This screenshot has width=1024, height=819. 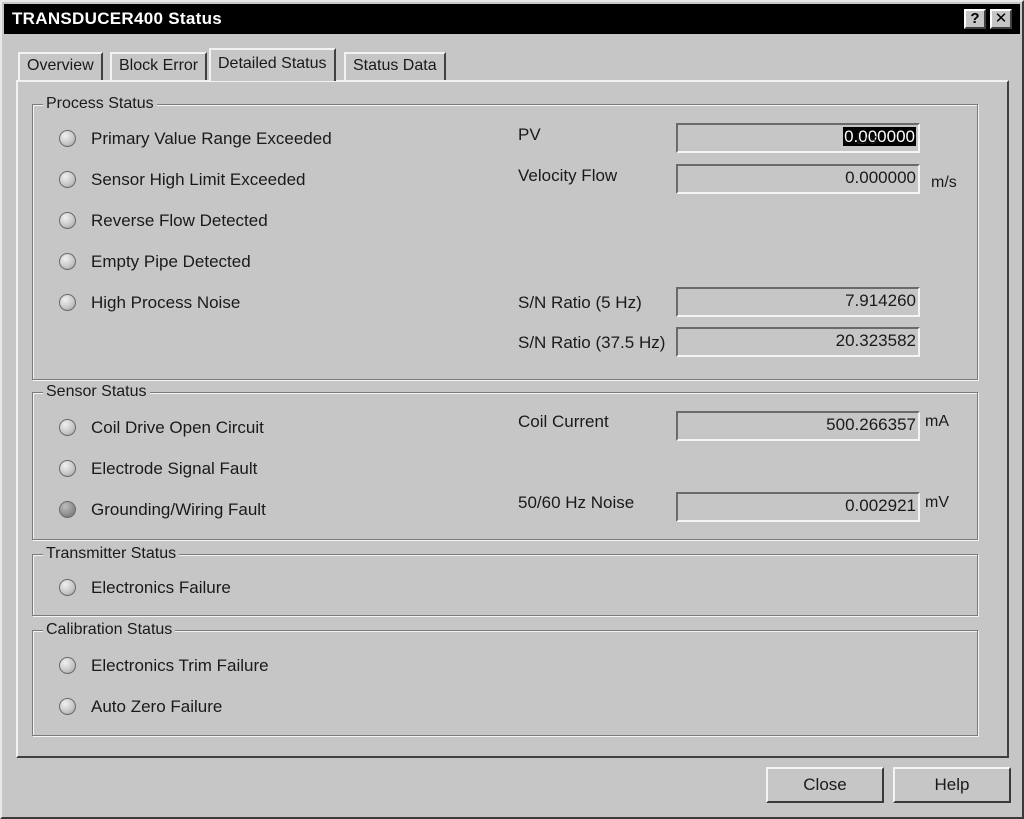 What do you see at coordinates (395, 66) in the screenshot?
I see `tab-status-data: Status Data` at bounding box center [395, 66].